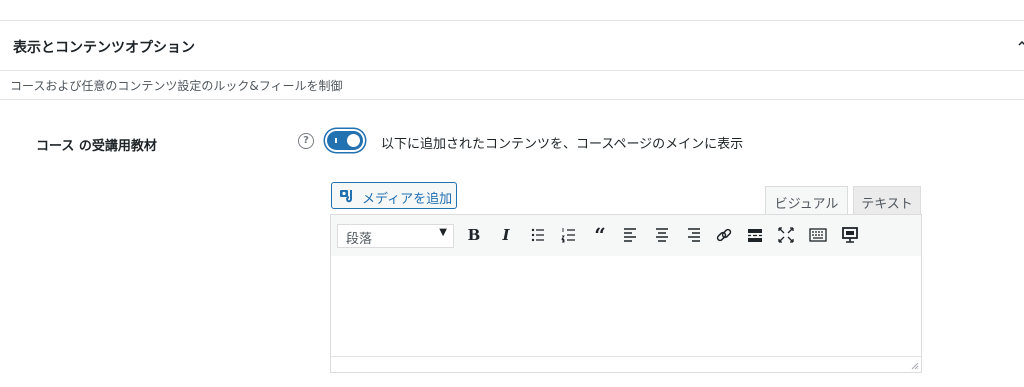 The height and width of the screenshot is (387, 1024). Describe the element at coordinates (631, 235) in the screenshot. I see `align-left-icon` at that location.